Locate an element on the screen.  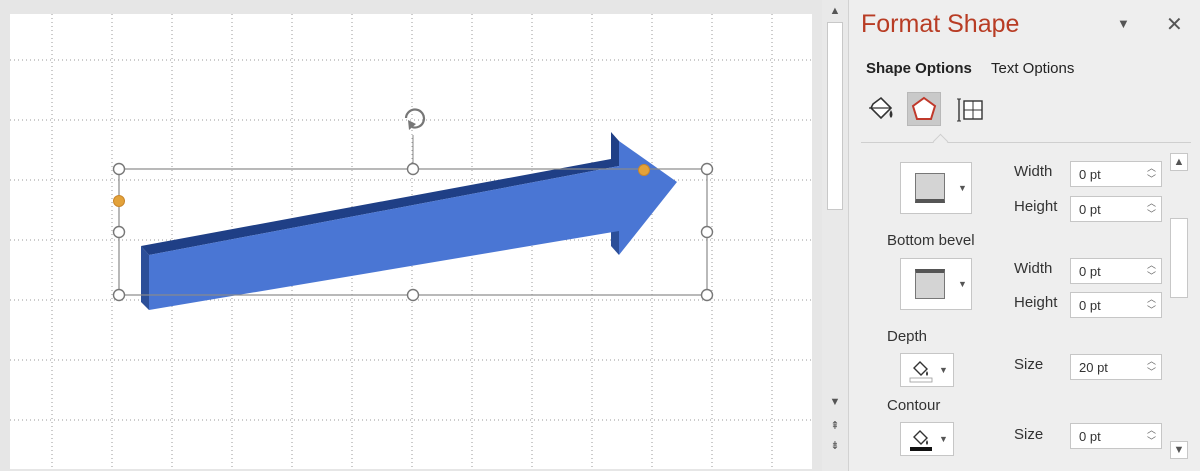
contour-size-label: Size is located at coordinates (1029, 434).